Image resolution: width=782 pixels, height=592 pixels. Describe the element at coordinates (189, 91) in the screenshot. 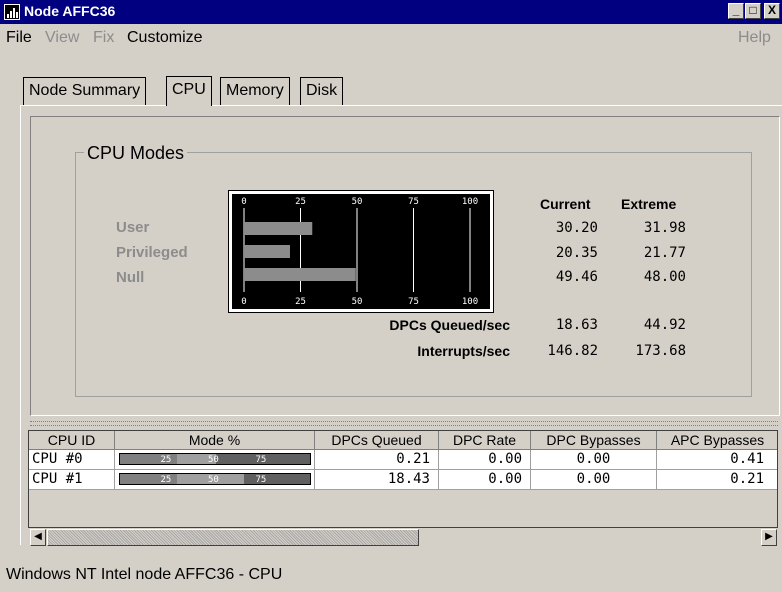

I see `tab-cpu: CPU` at that location.